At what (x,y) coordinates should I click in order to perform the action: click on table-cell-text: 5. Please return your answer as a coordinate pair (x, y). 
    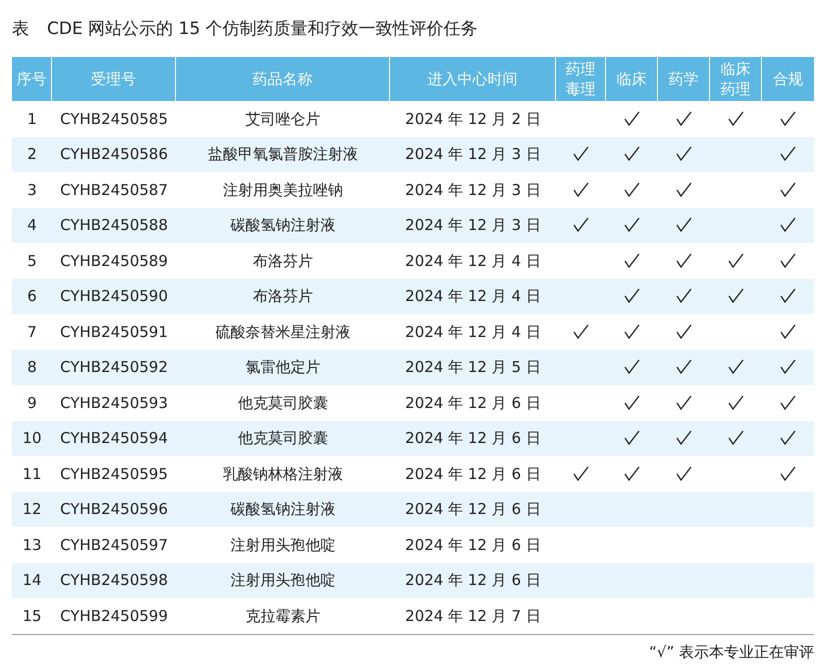
    Looking at the image, I should click on (32, 261).